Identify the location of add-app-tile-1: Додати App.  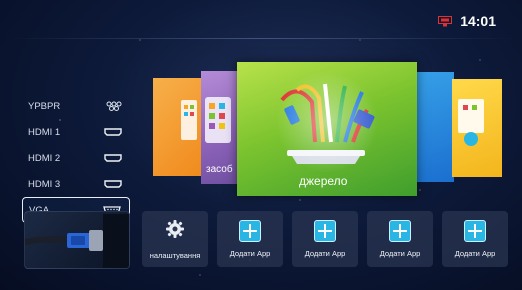
(250, 239).